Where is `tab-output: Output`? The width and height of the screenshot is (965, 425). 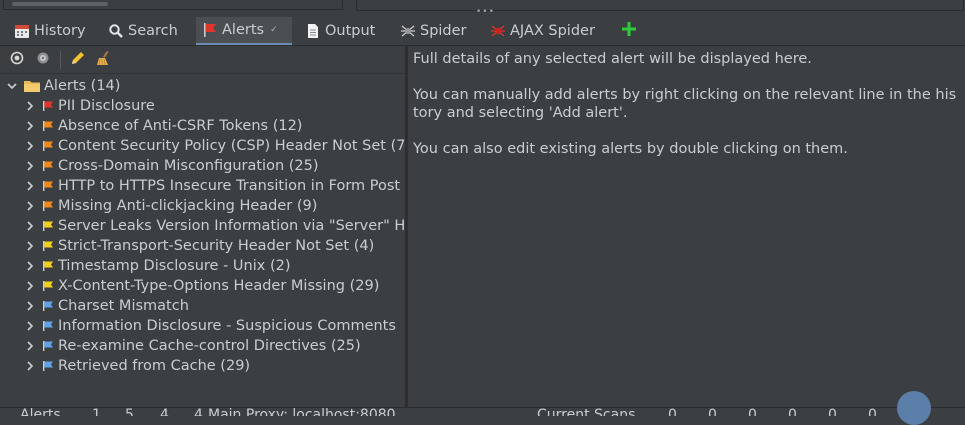
tab-output: Output is located at coordinates (340, 31).